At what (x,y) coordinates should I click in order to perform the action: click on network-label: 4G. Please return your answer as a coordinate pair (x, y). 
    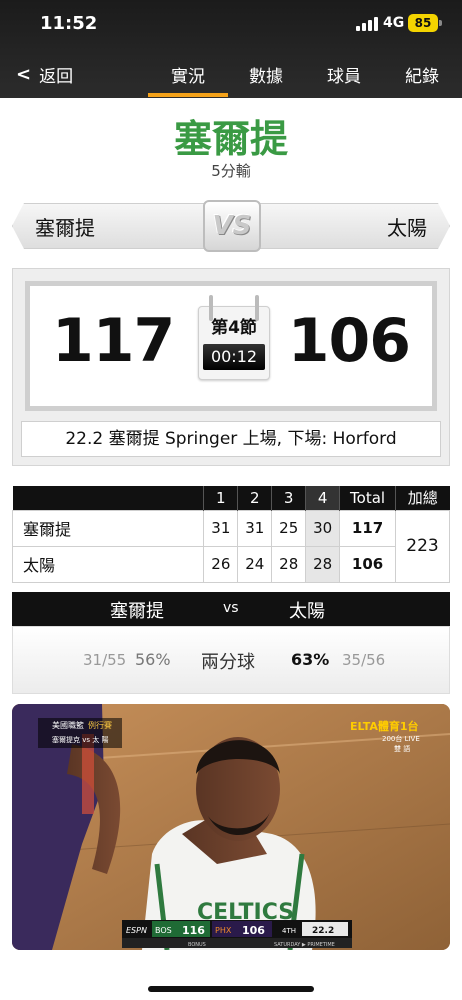
    Looking at the image, I should click on (394, 23).